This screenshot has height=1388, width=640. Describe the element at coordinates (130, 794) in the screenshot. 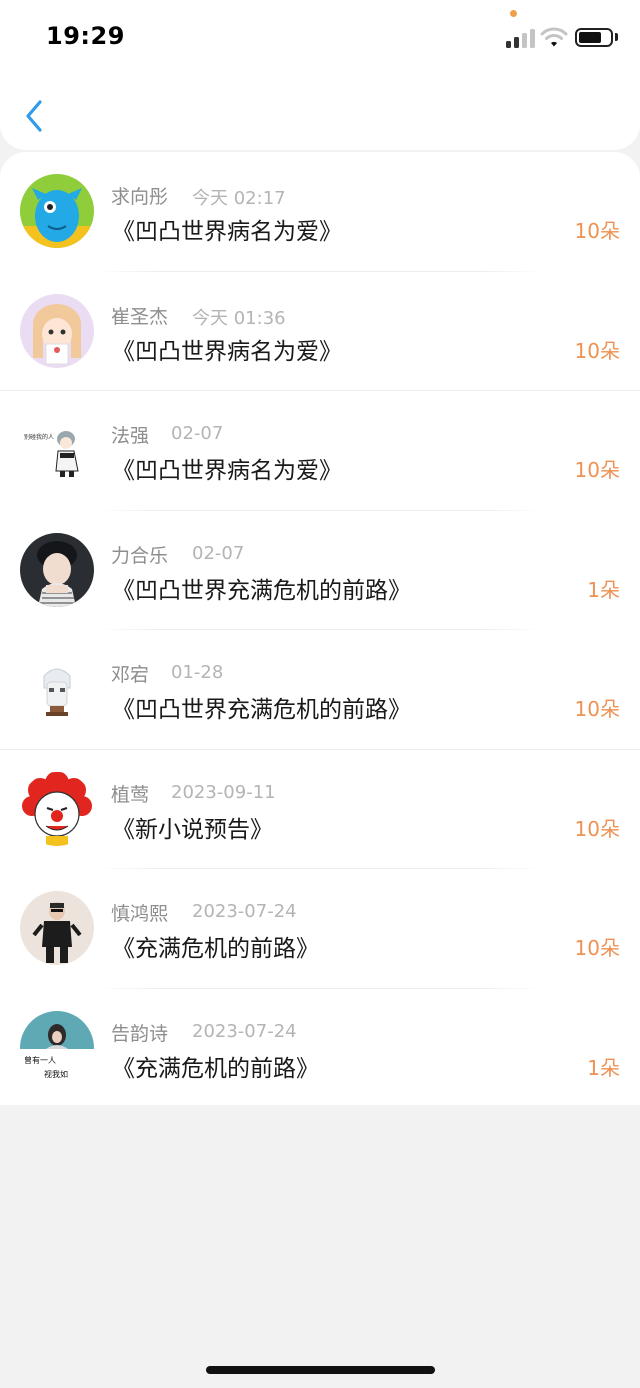

I see `user-name: 植莺` at that location.